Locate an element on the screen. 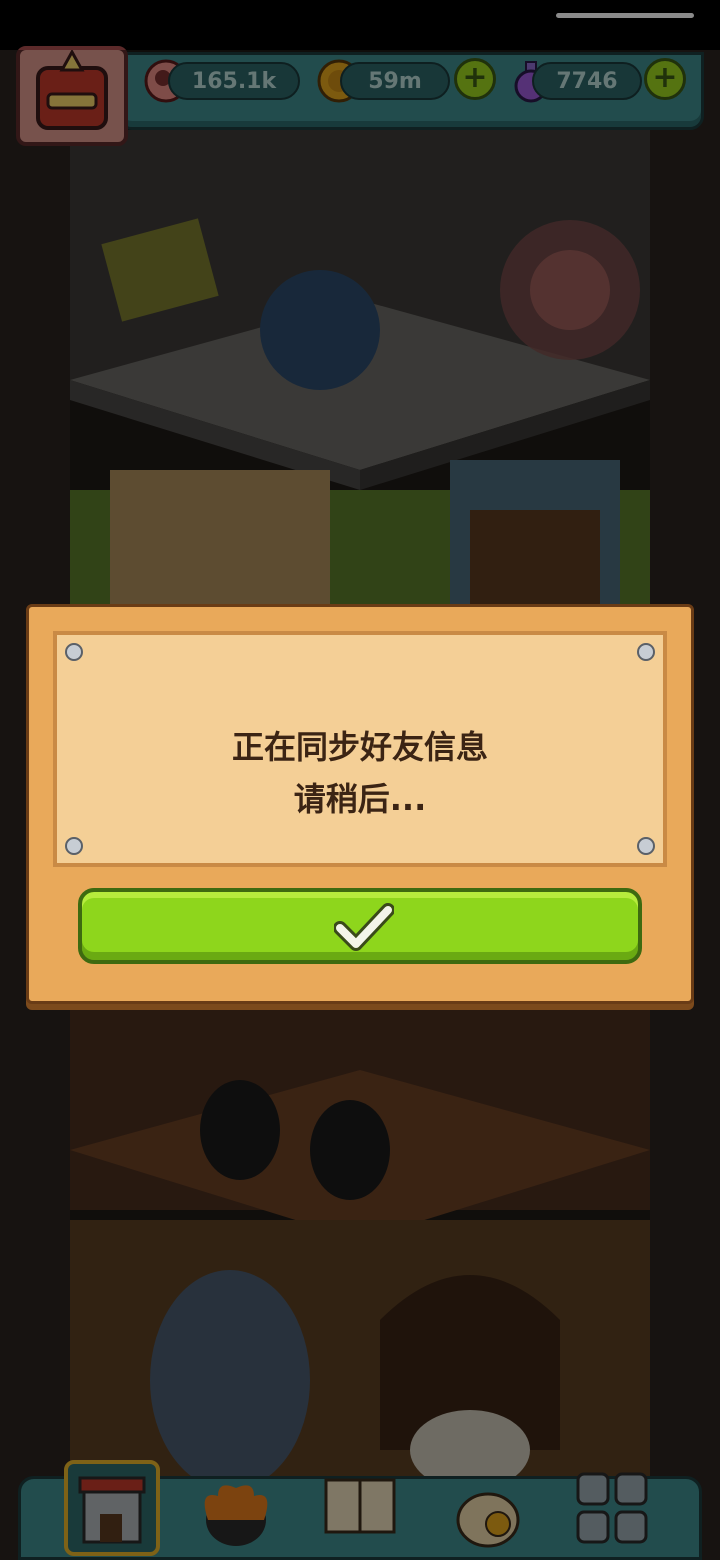  checkmark-icon is located at coordinates (364, 927).